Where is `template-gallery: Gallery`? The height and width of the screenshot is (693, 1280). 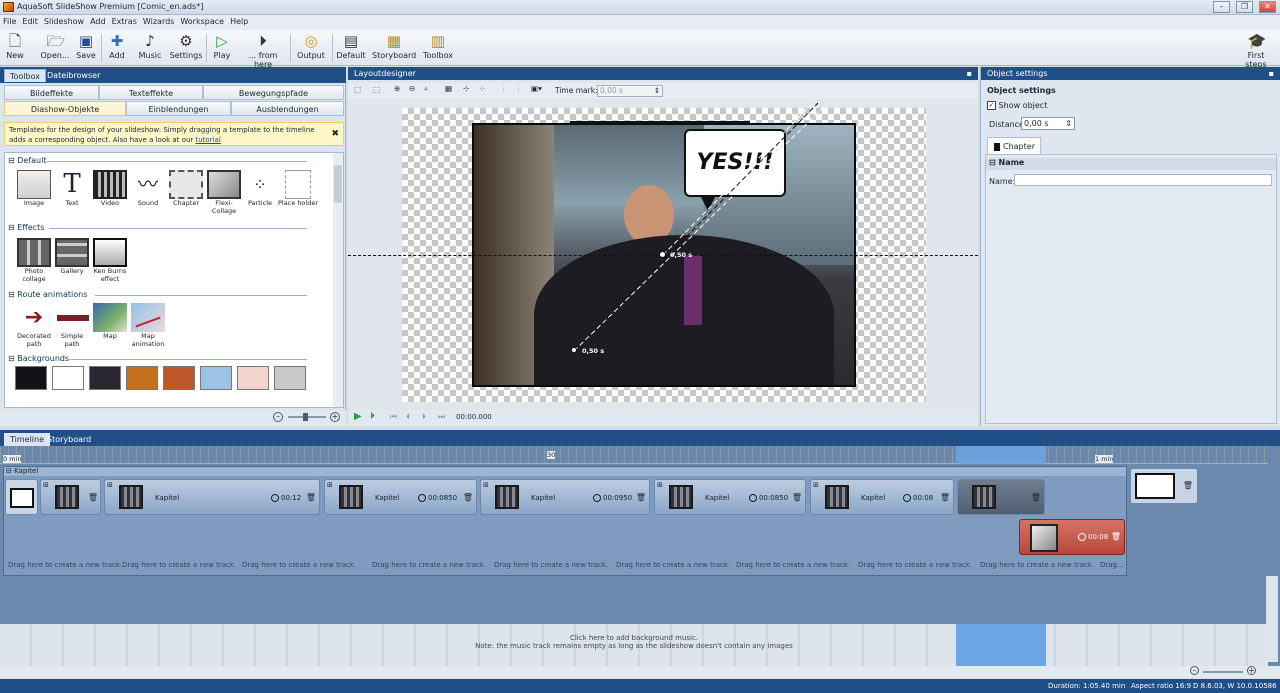
template-gallery: Gallery is located at coordinates (72, 256).